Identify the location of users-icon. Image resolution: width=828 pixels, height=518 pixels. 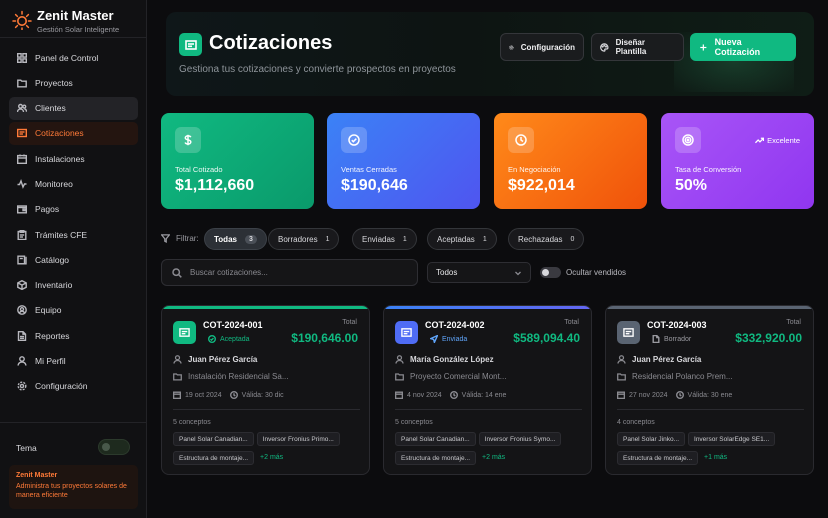
(22, 108).